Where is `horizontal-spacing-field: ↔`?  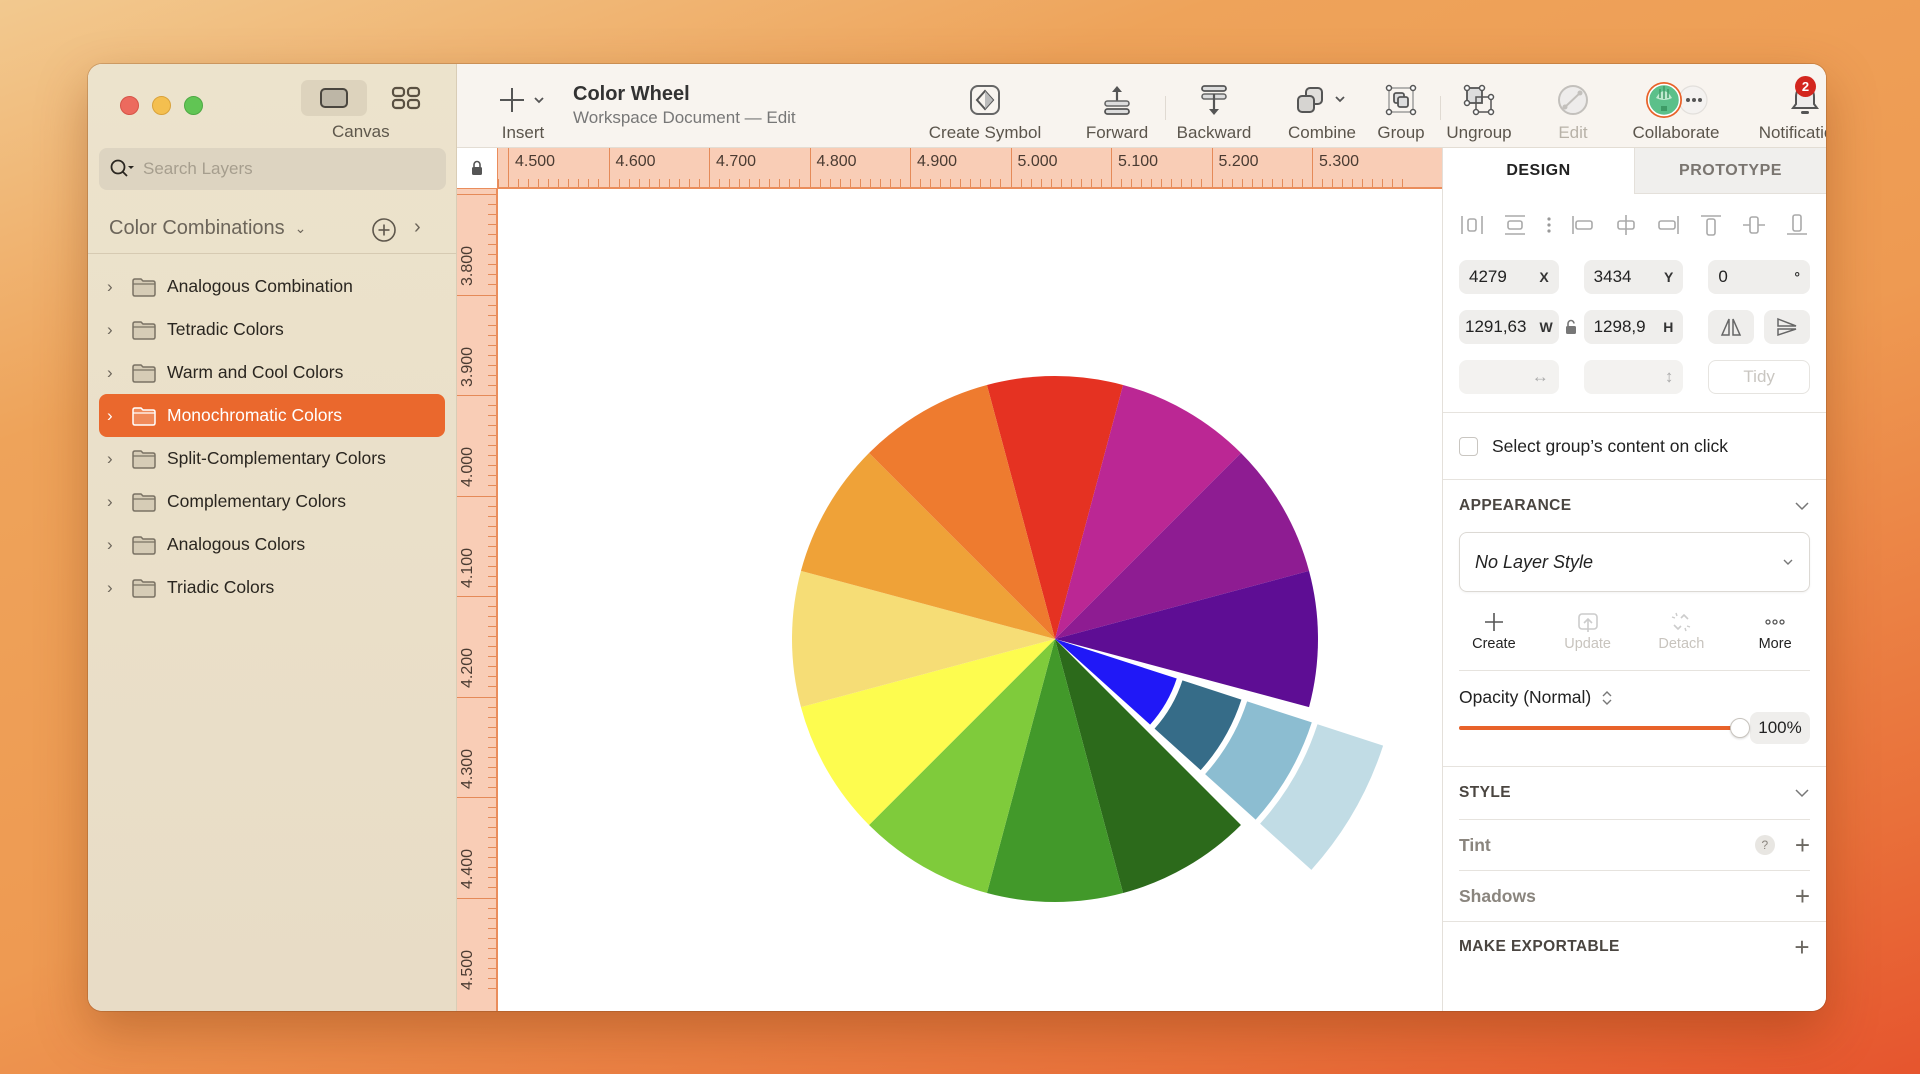 horizontal-spacing-field: ↔ is located at coordinates (1509, 377).